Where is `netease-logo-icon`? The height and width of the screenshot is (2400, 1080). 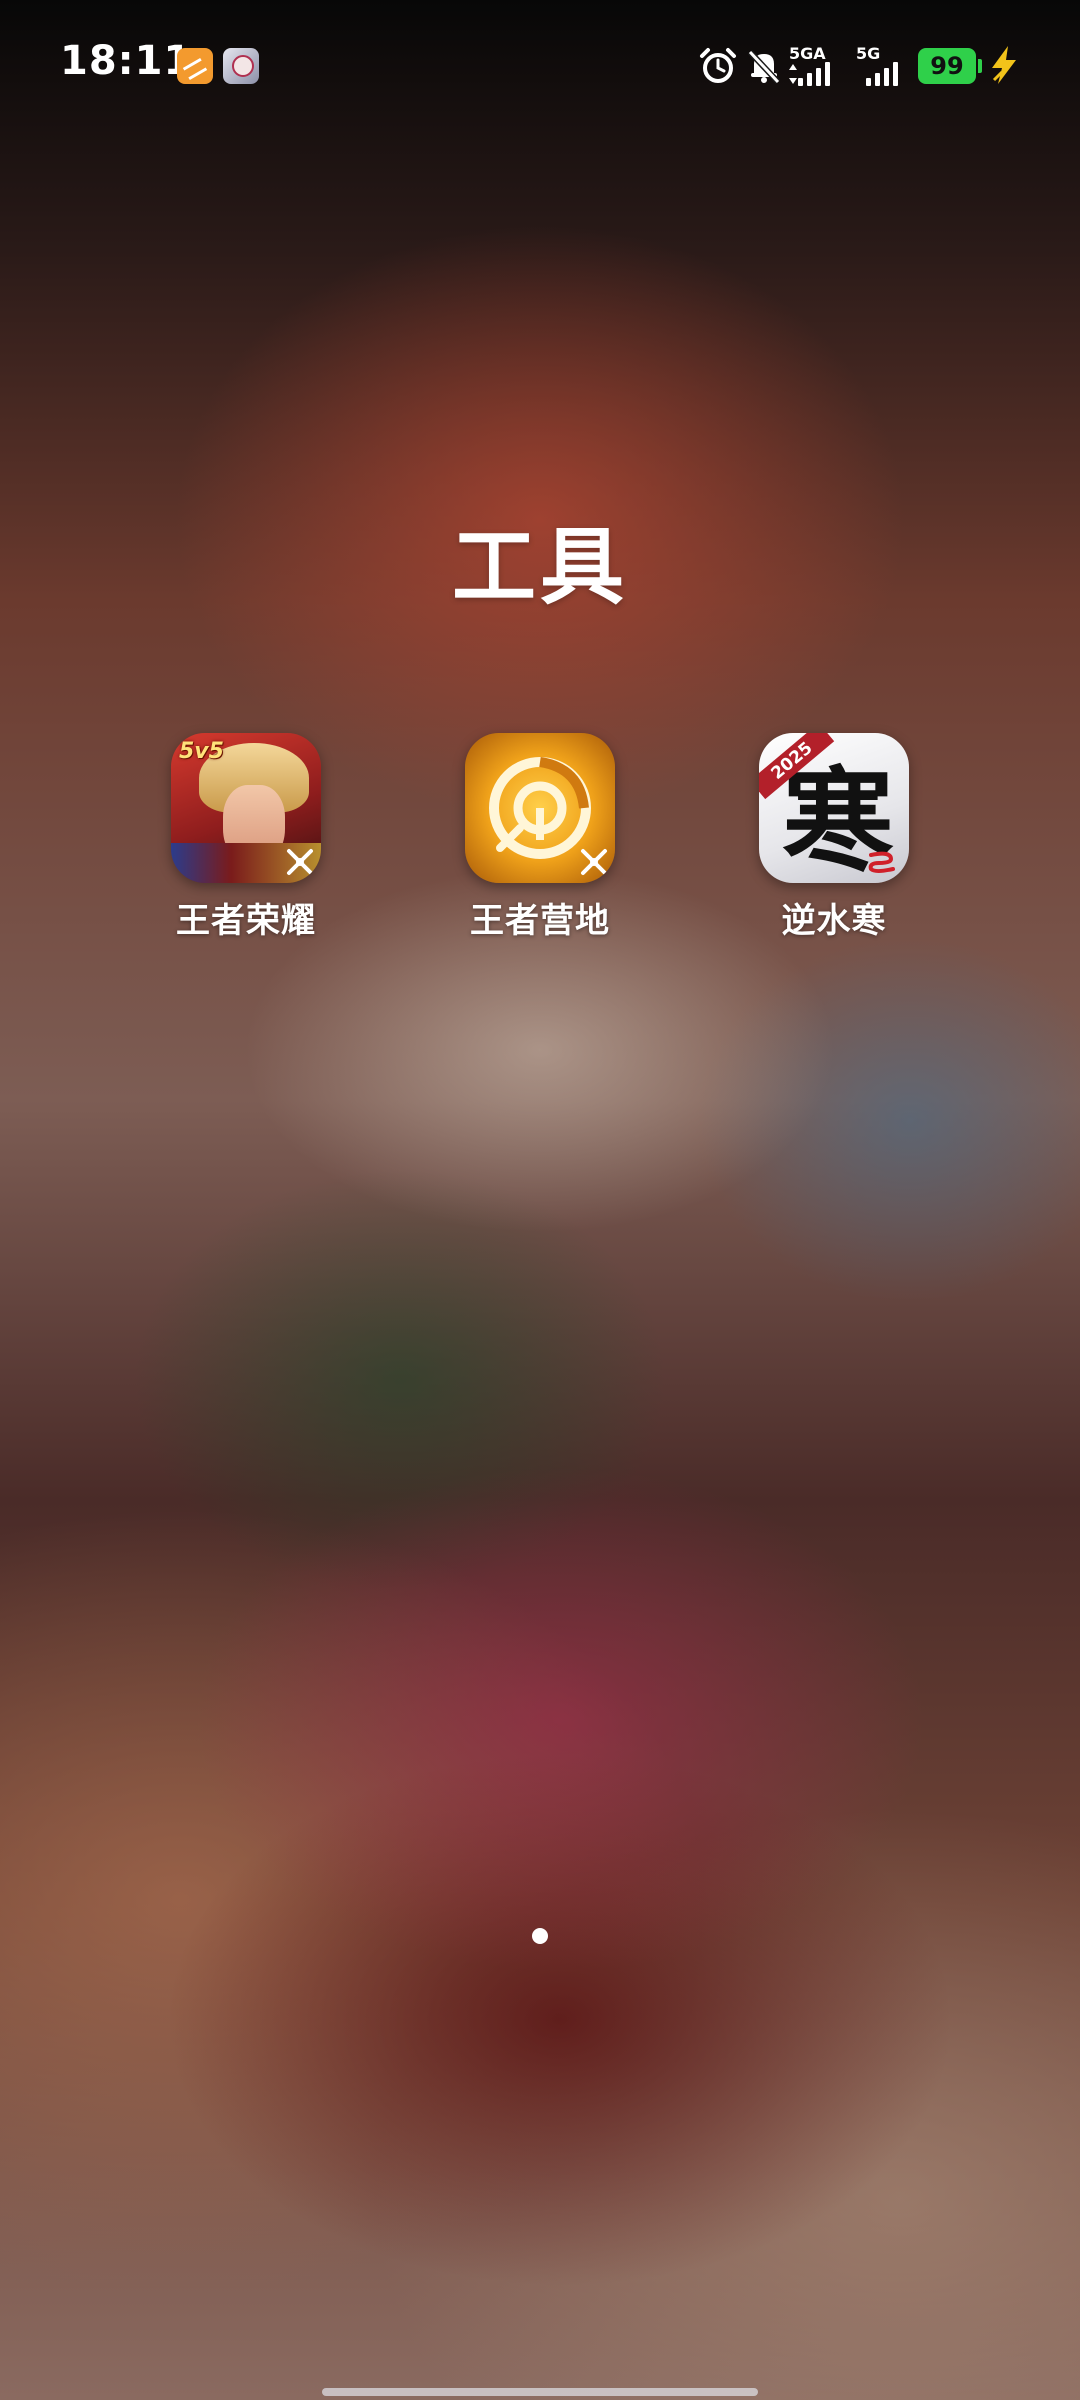 netease-logo-icon is located at coordinates (881, 862).